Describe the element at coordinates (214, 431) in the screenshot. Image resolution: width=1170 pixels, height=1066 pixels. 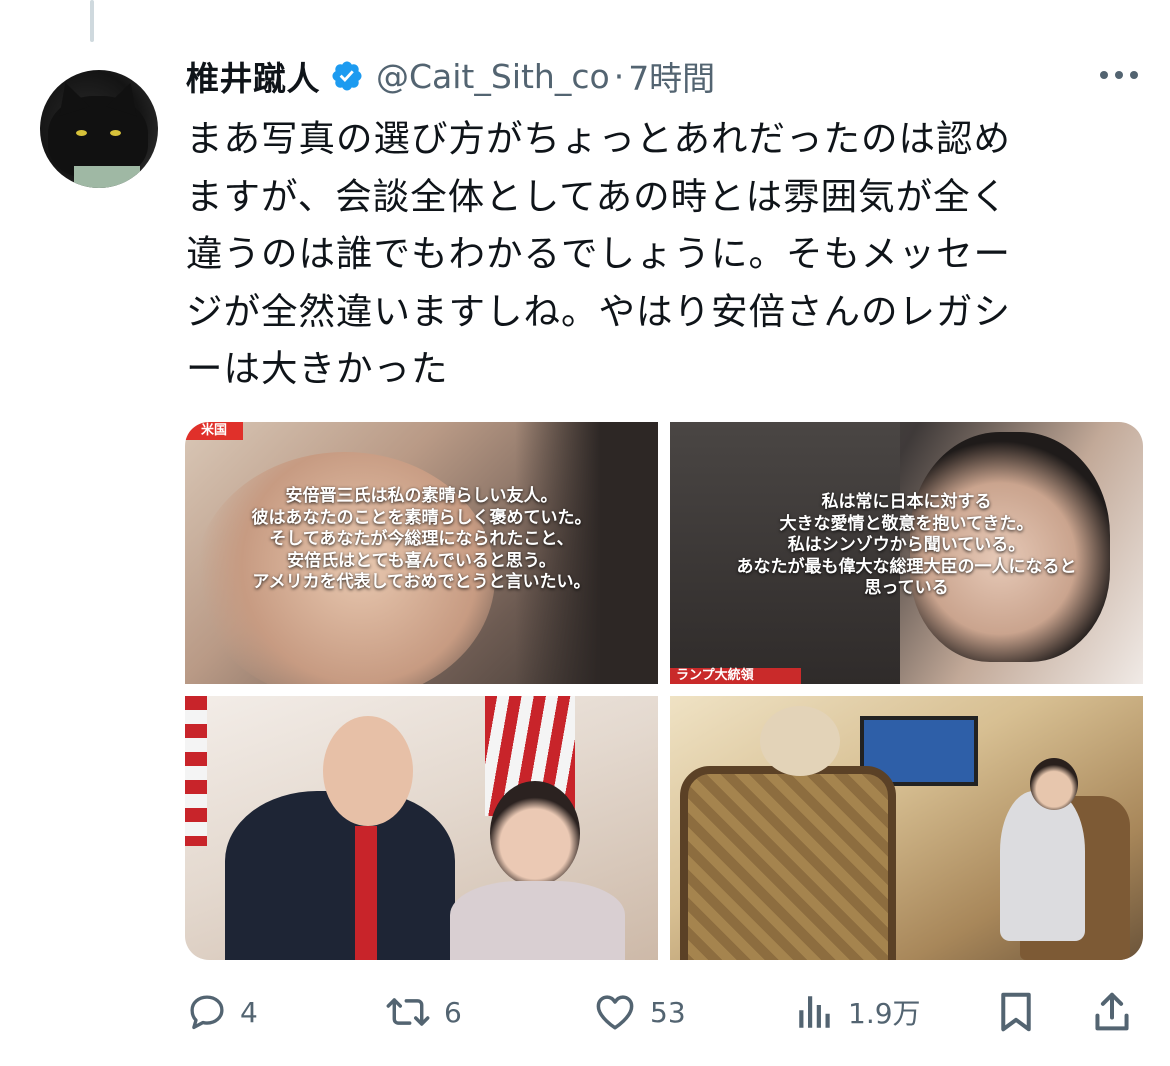
I see `photo-1-badge: 米国` at that location.